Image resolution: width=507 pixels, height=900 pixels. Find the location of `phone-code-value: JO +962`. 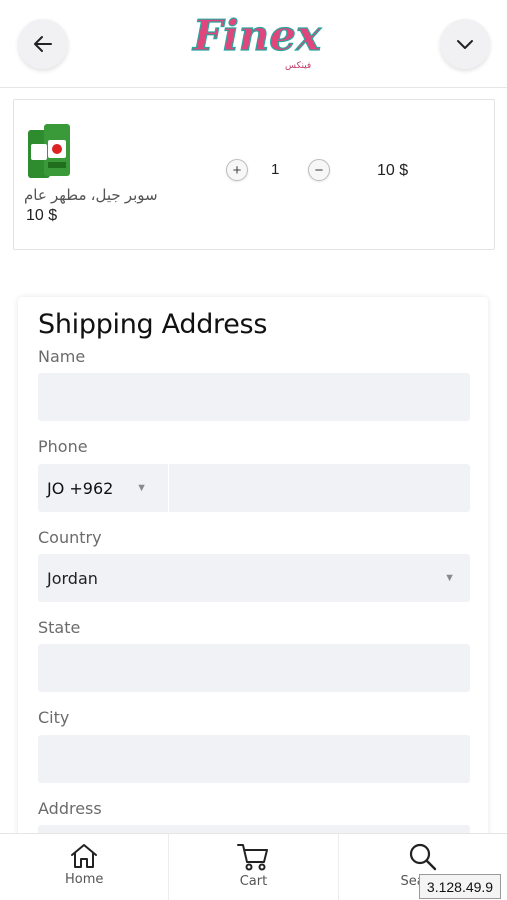

phone-code-value: JO +962 is located at coordinates (80, 488).